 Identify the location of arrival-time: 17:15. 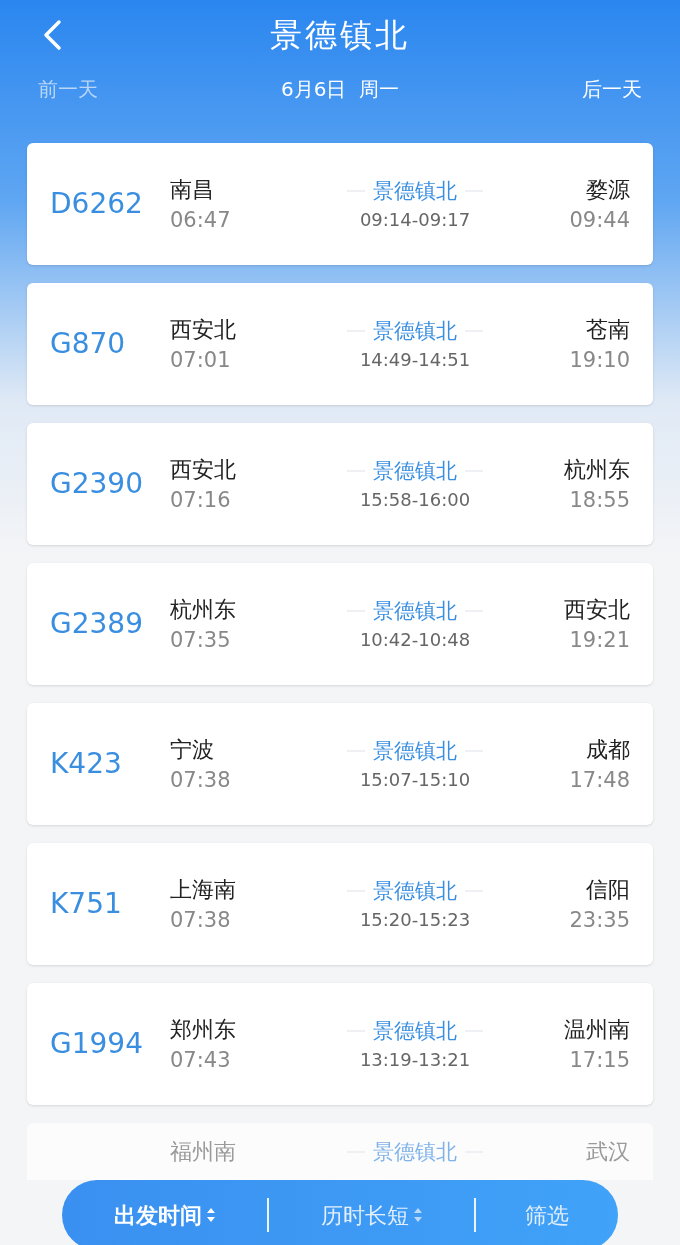
(599, 1060).